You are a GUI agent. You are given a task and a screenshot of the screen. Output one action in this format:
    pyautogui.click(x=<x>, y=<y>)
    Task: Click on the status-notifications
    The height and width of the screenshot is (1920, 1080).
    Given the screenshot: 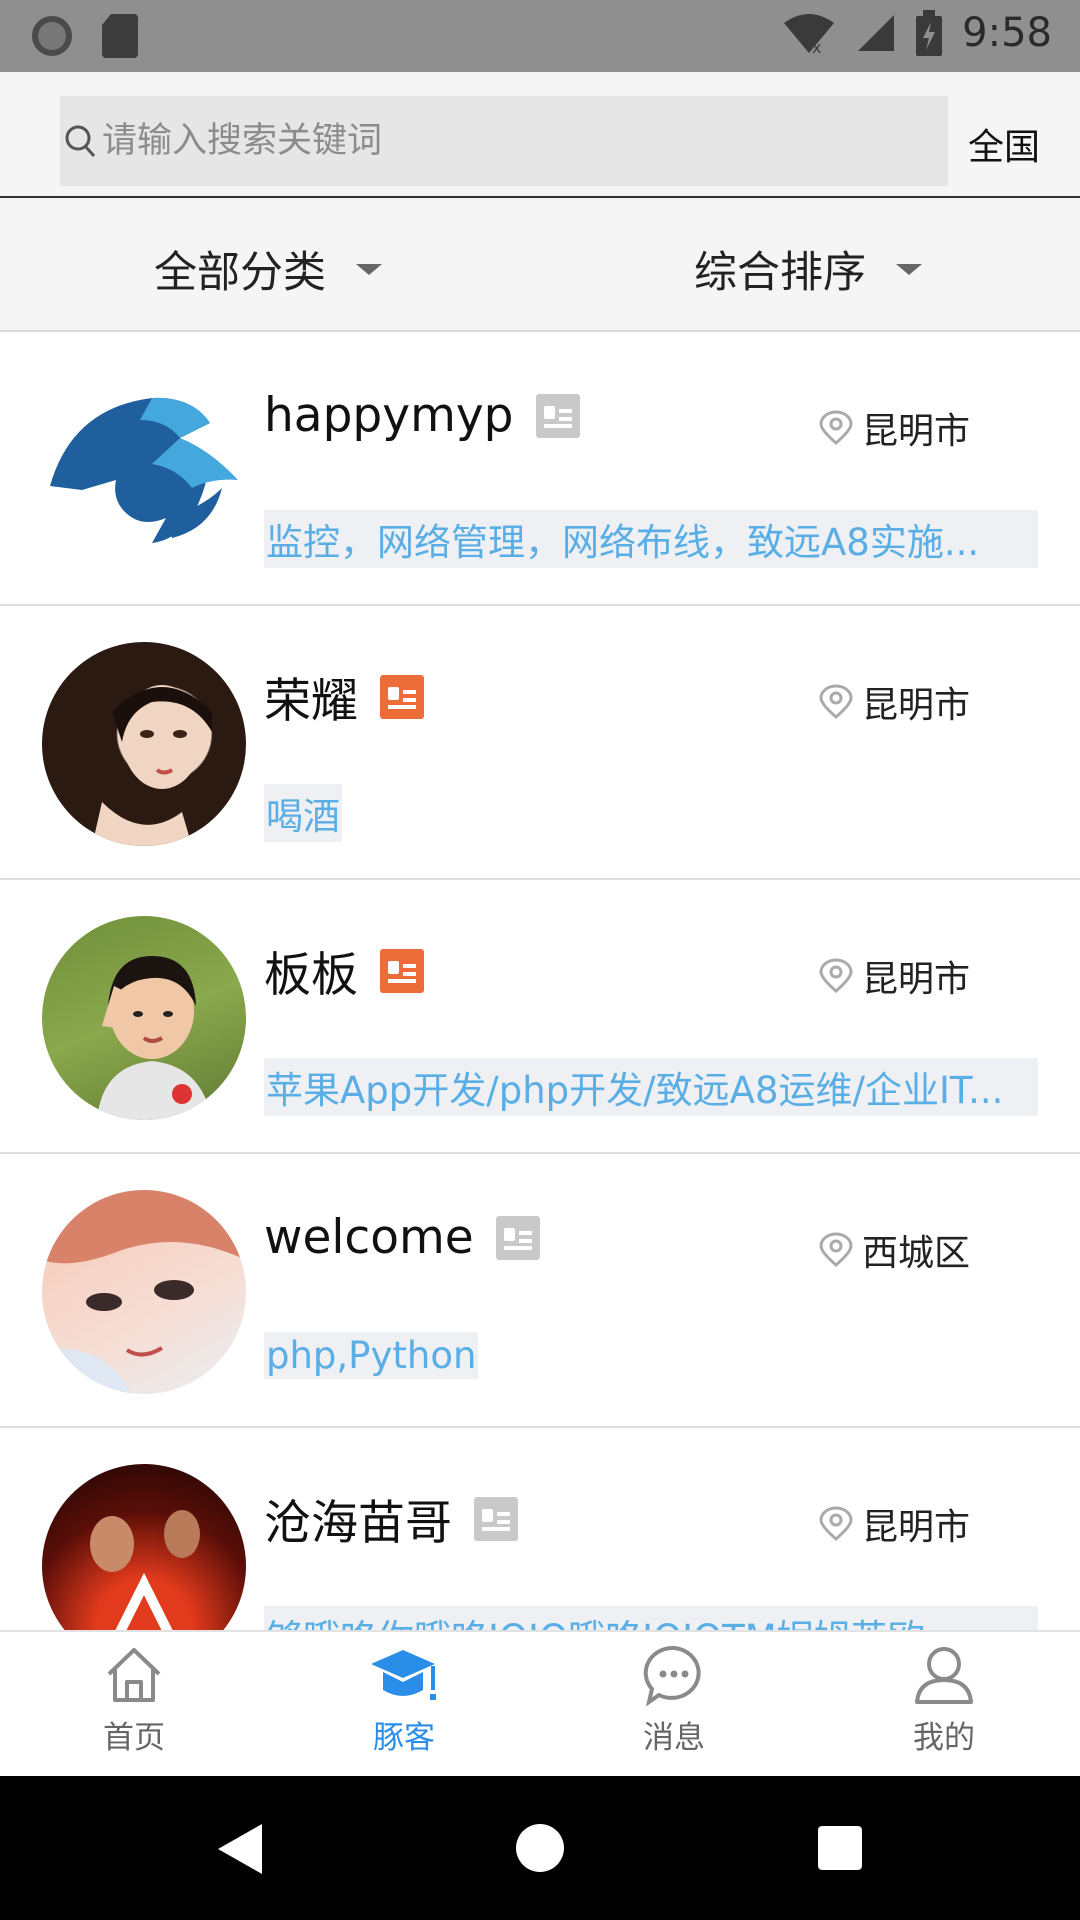 What is the action you would take?
    pyautogui.click(x=85, y=36)
    